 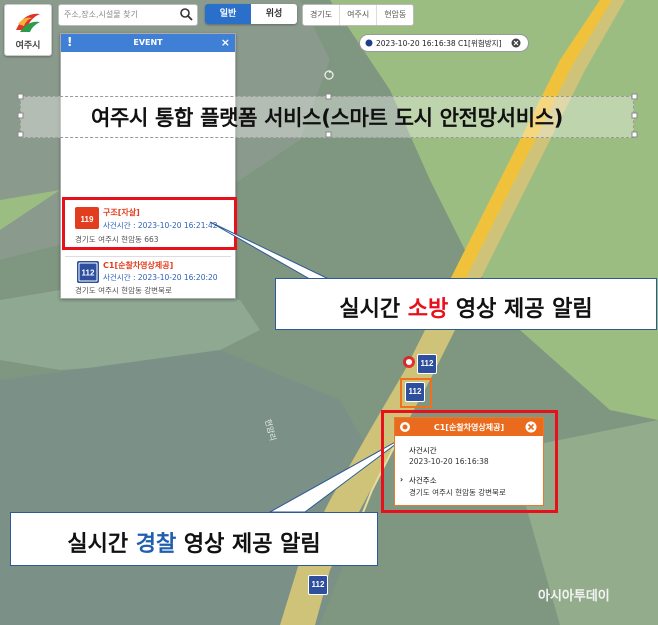 I want to click on police-alert-callout: 실시간 경찰 영상 제공 알림, so click(x=194, y=539).